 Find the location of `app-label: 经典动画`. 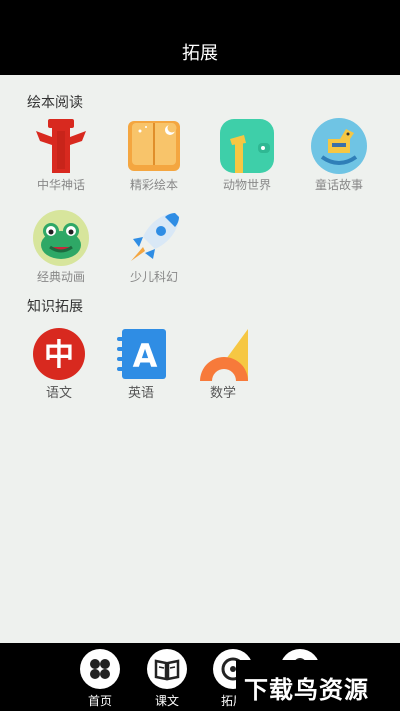

app-label: 经典动画 is located at coordinates (60, 277).